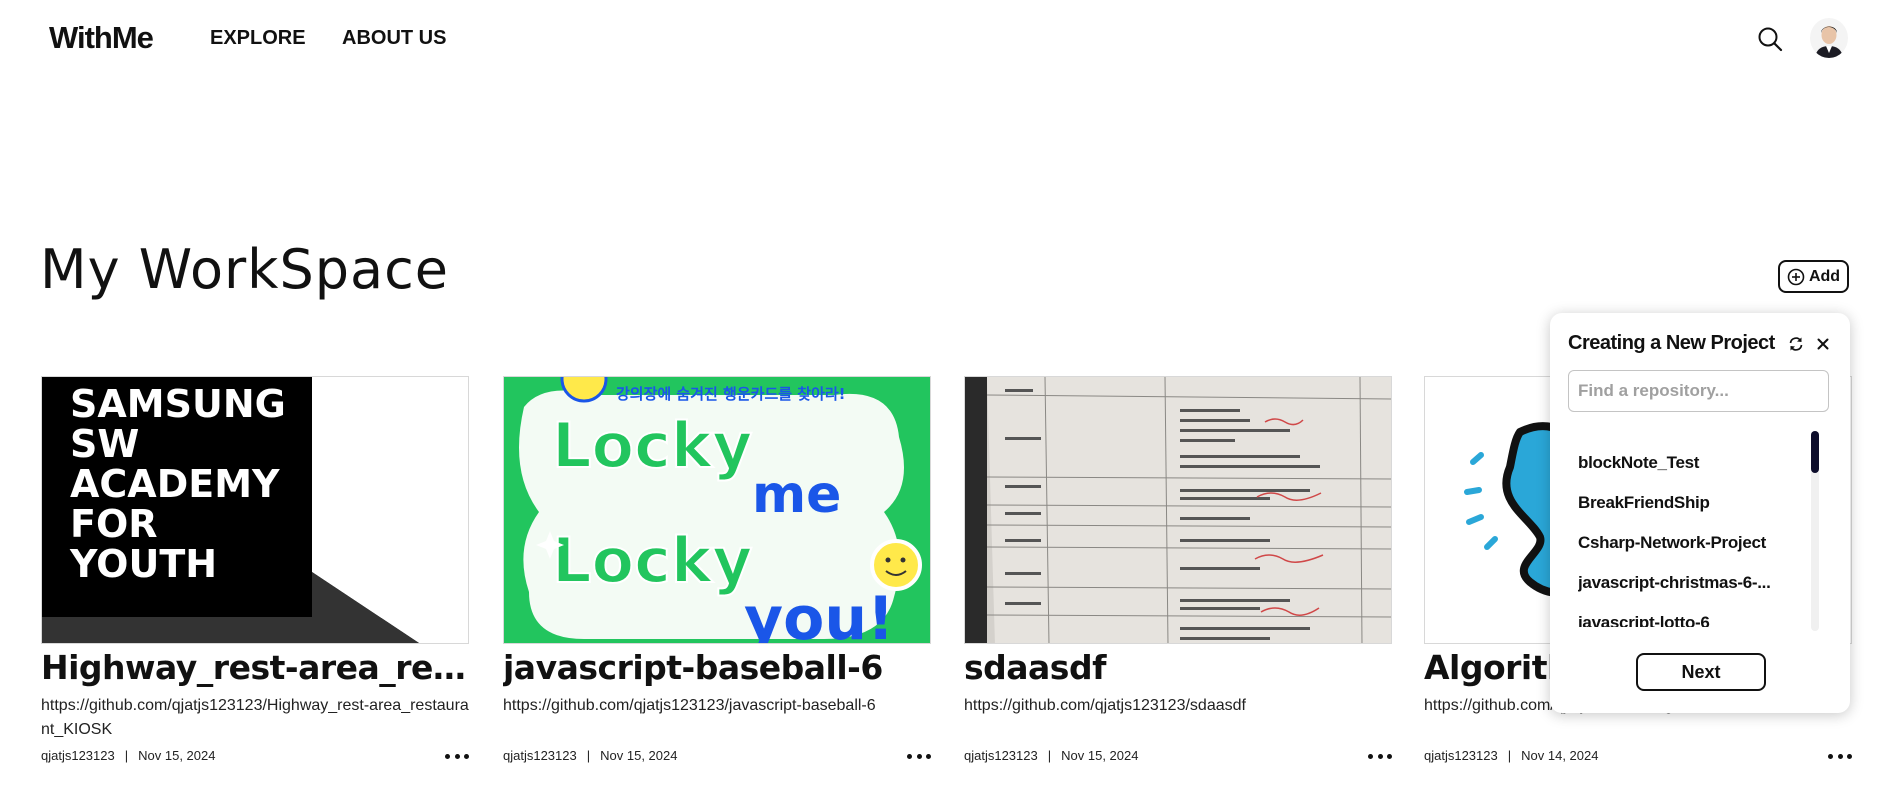  Describe the element at coordinates (796, 495) in the screenshot. I see `thumb-line: me` at that location.